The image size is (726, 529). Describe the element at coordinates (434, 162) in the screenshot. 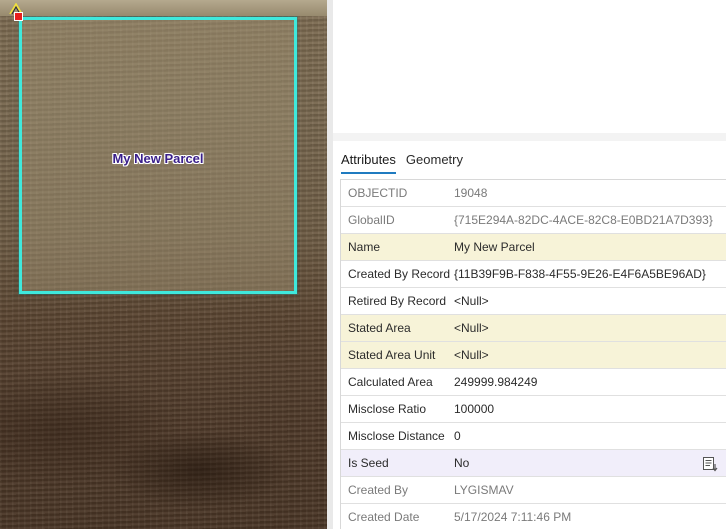

I see `tab-geometry: Geometry` at that location.